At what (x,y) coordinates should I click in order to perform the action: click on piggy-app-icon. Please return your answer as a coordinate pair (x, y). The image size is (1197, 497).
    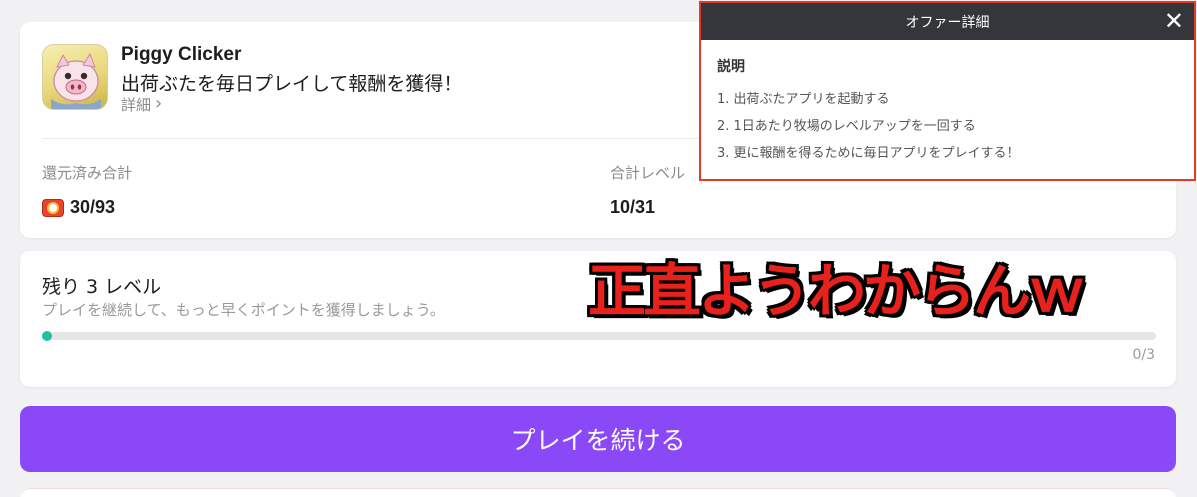
    Looking at the image, I should click on (75, 77).